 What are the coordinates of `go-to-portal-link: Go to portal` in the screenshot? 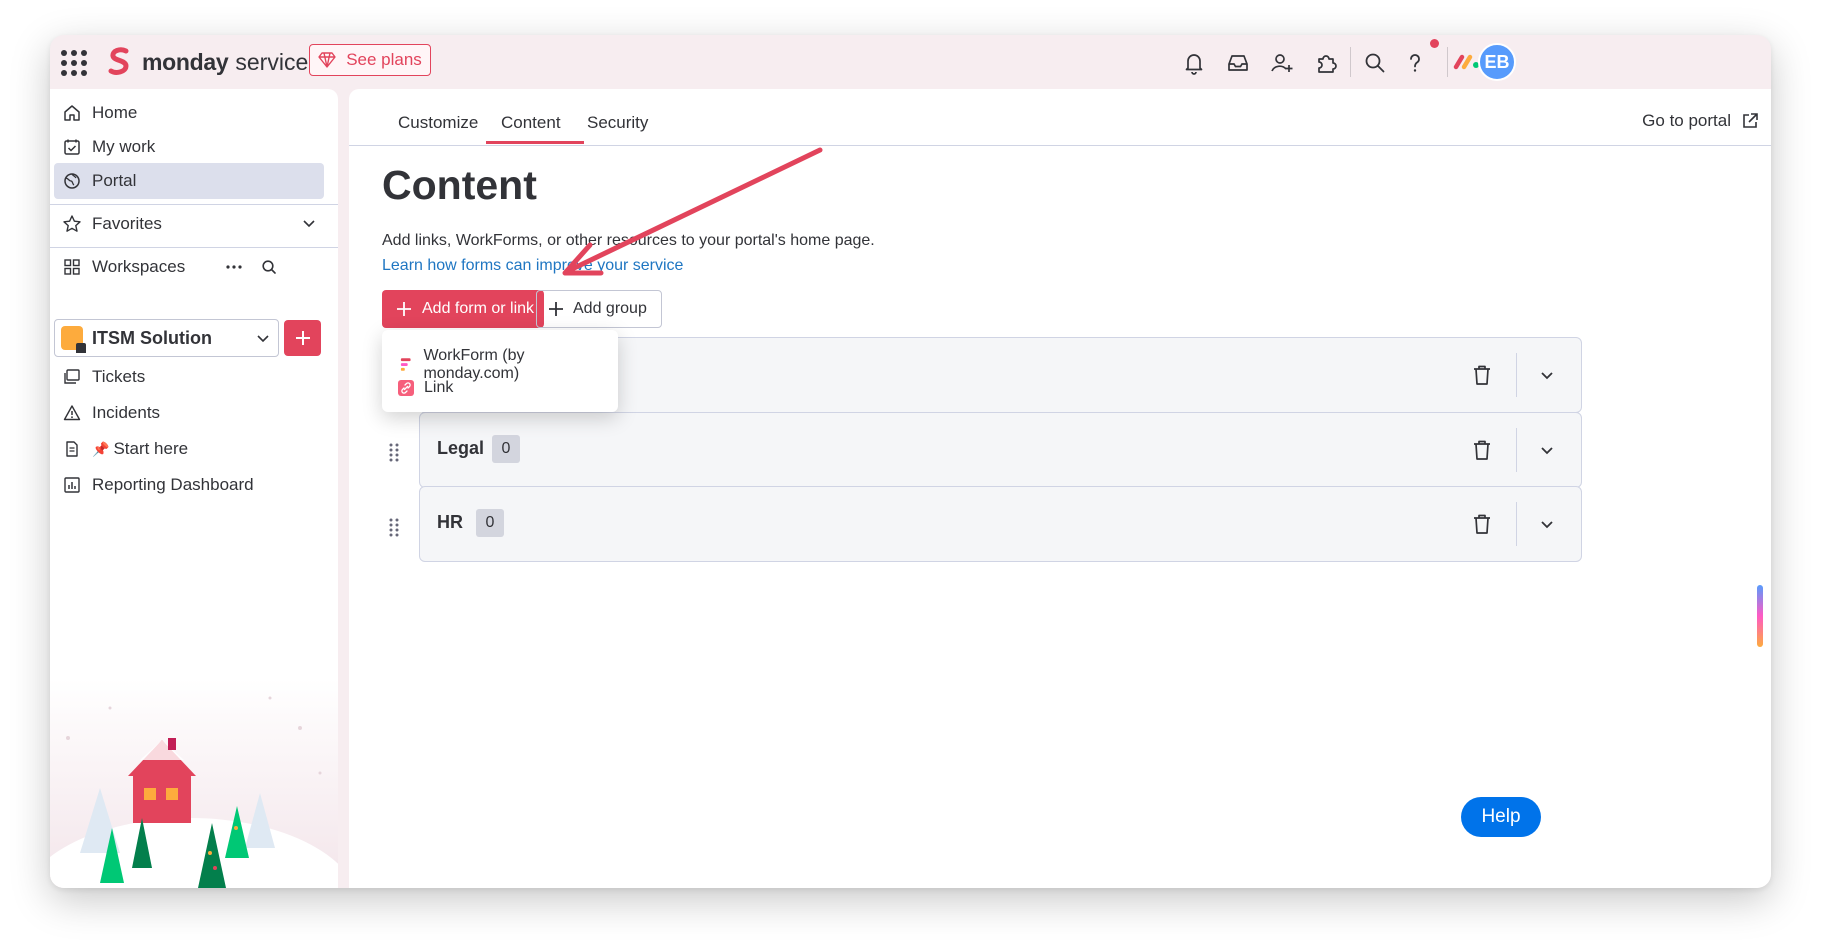 It's located at (1700, 121).